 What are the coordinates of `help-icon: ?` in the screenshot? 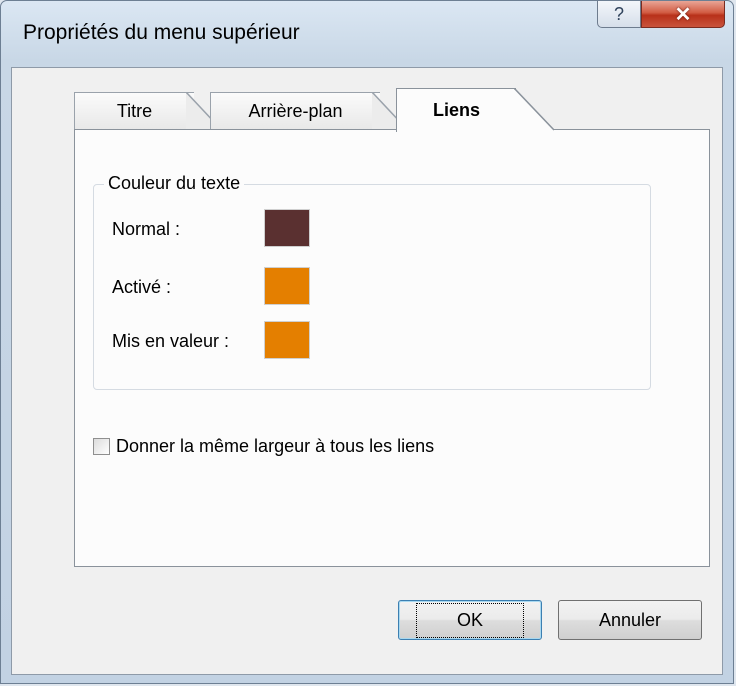 It's located at (618, 13).